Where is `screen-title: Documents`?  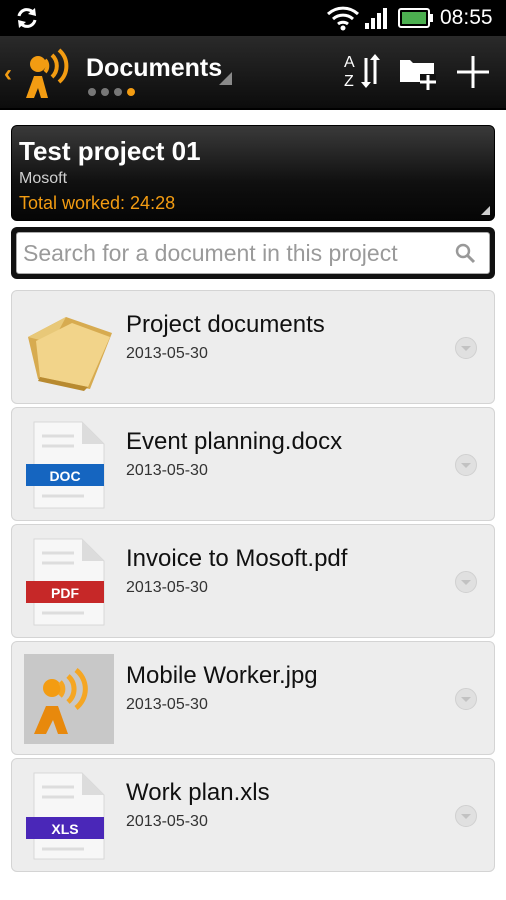 screen-title: Documents is located at coordinates (154, 68).